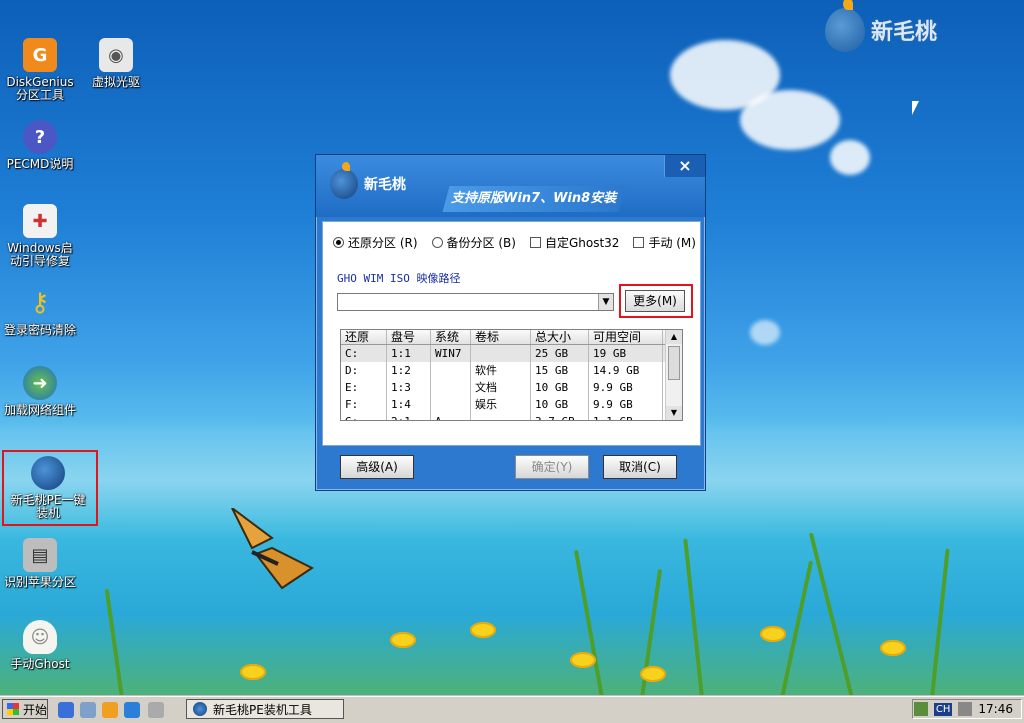 The image size is (1024, 723). Describe the element at coordinates (582, 243) in the screenshot. I see `option-label: 自定Ghost32` at that location.